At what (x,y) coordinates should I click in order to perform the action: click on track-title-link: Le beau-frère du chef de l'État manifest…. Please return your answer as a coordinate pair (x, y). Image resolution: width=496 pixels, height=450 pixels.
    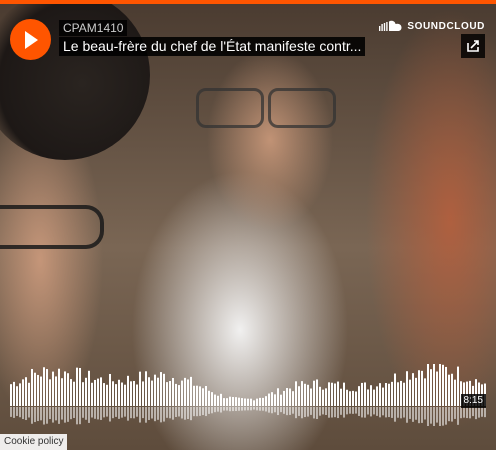
    Looking at the image, I should click on (212, 46).